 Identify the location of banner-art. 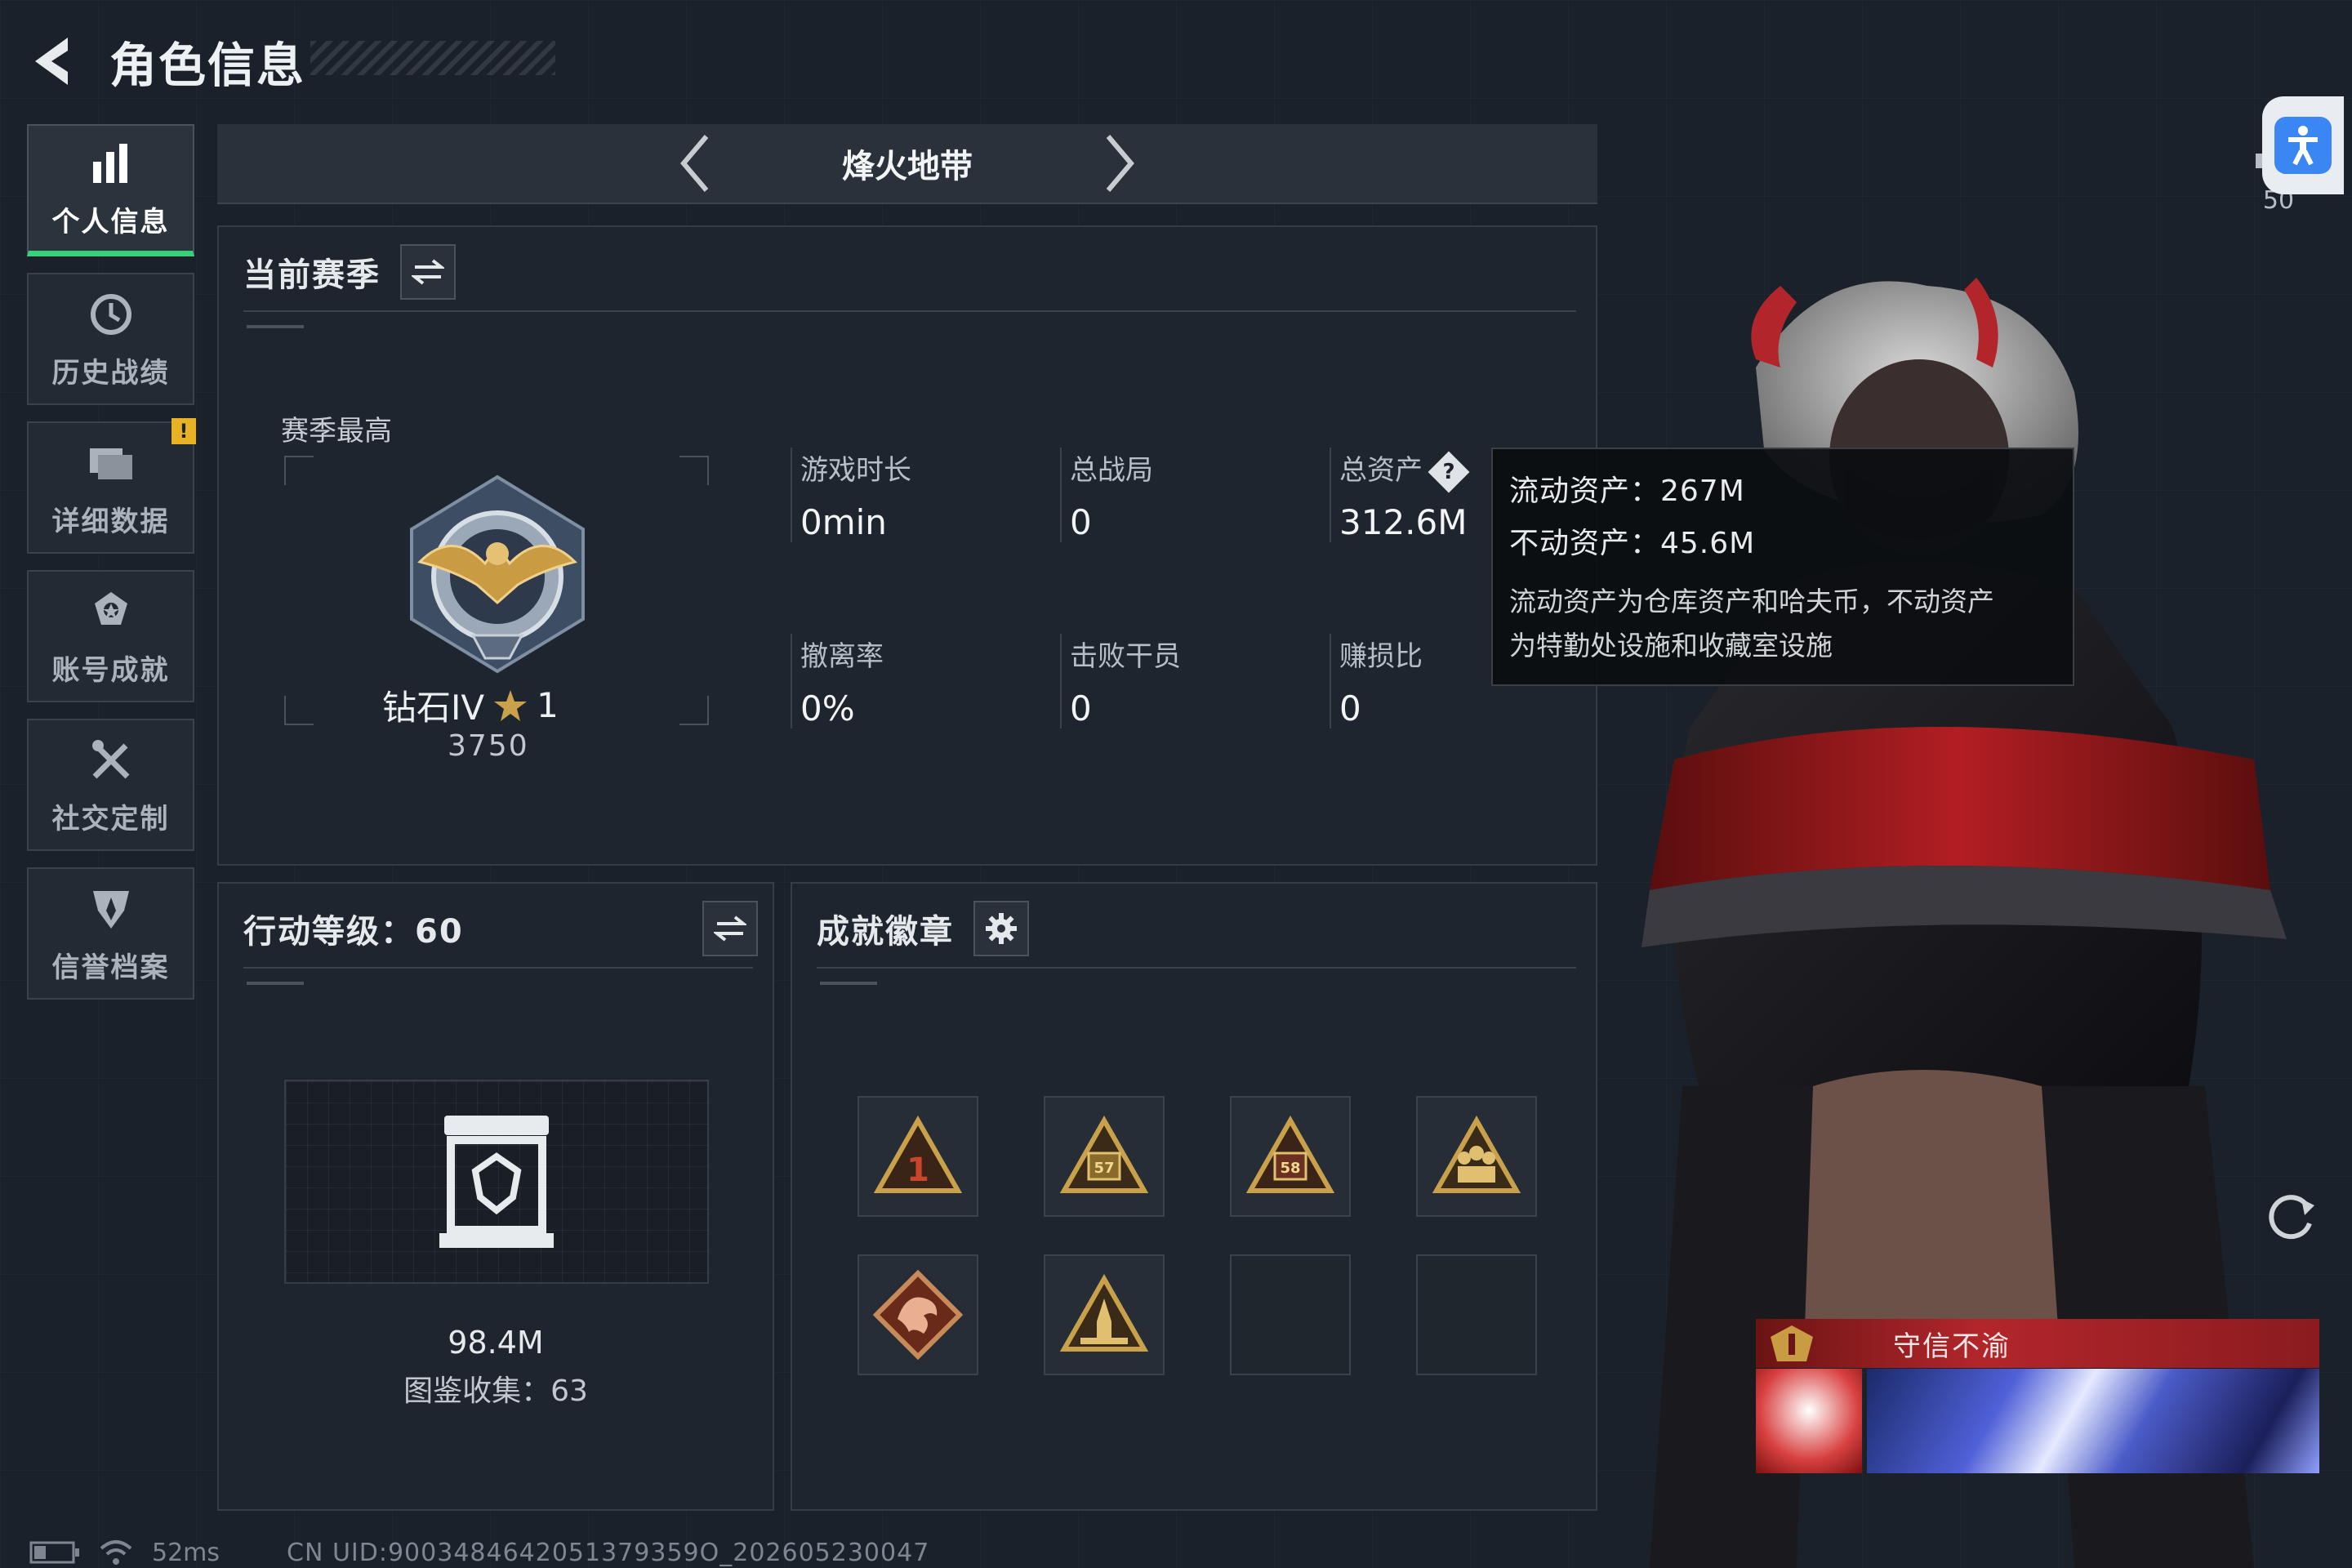
(2093, 1421).